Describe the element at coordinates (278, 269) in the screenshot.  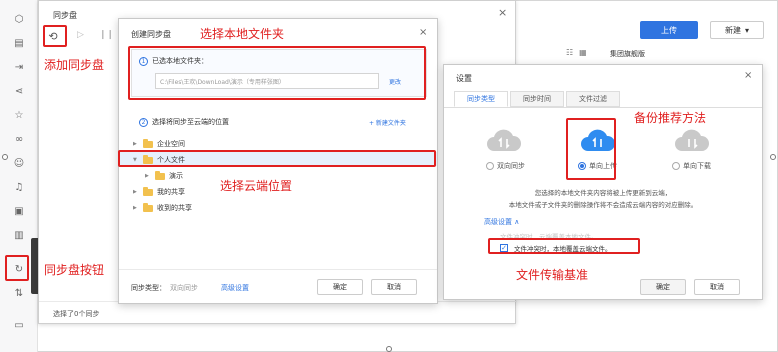
I see `divider` at that location.